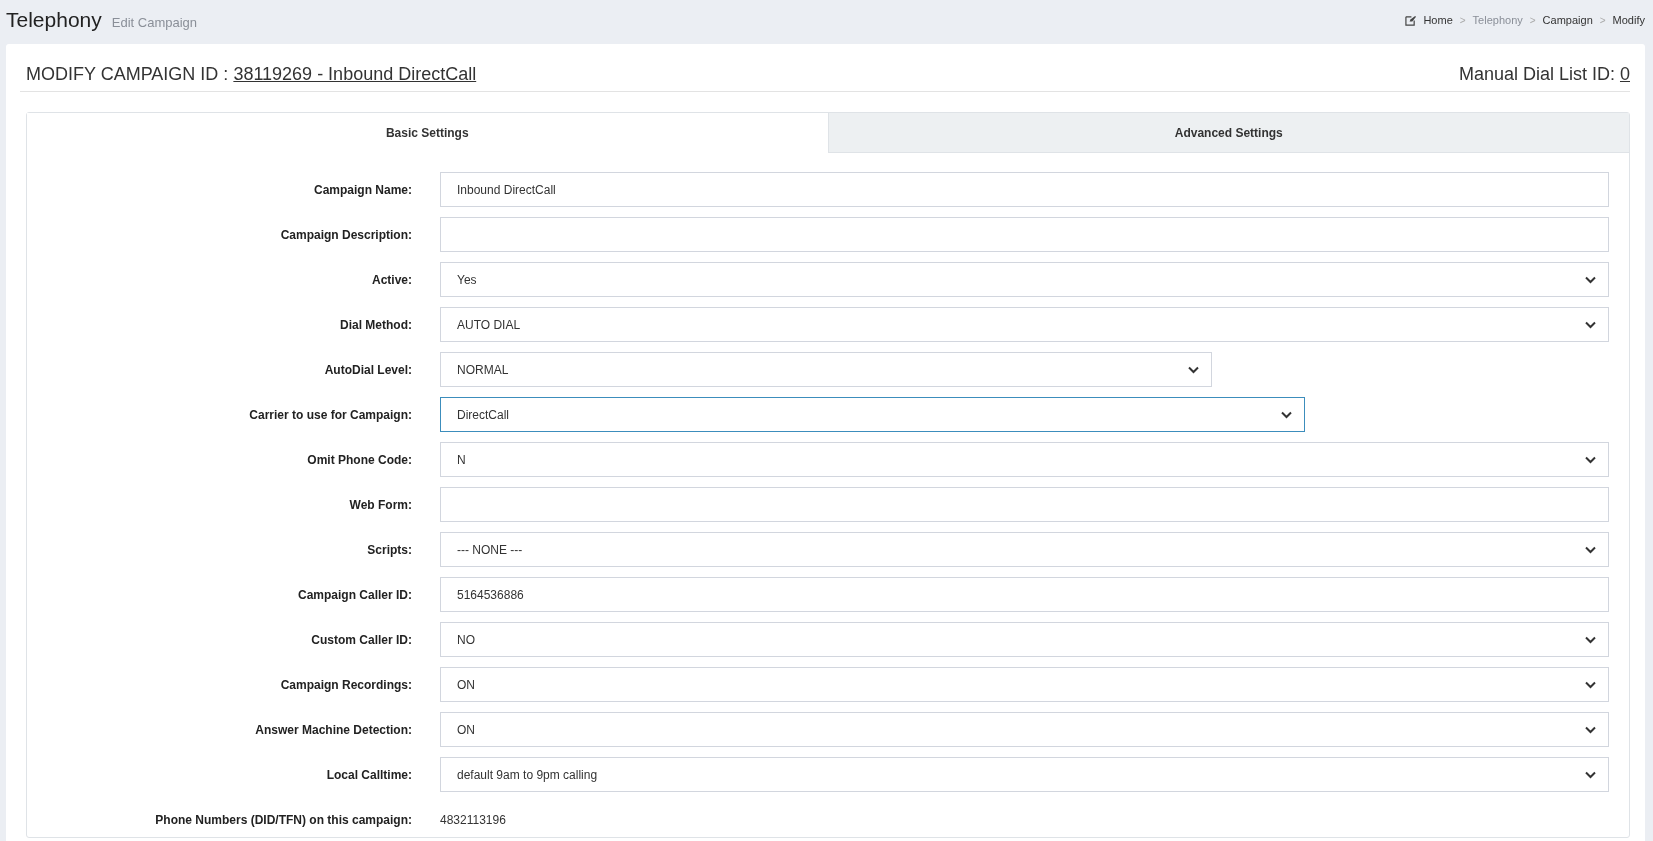  Describe the element at coordinates (361, 639) in the screenshot. I see `field-label: Custom Caller ID:` at that location.